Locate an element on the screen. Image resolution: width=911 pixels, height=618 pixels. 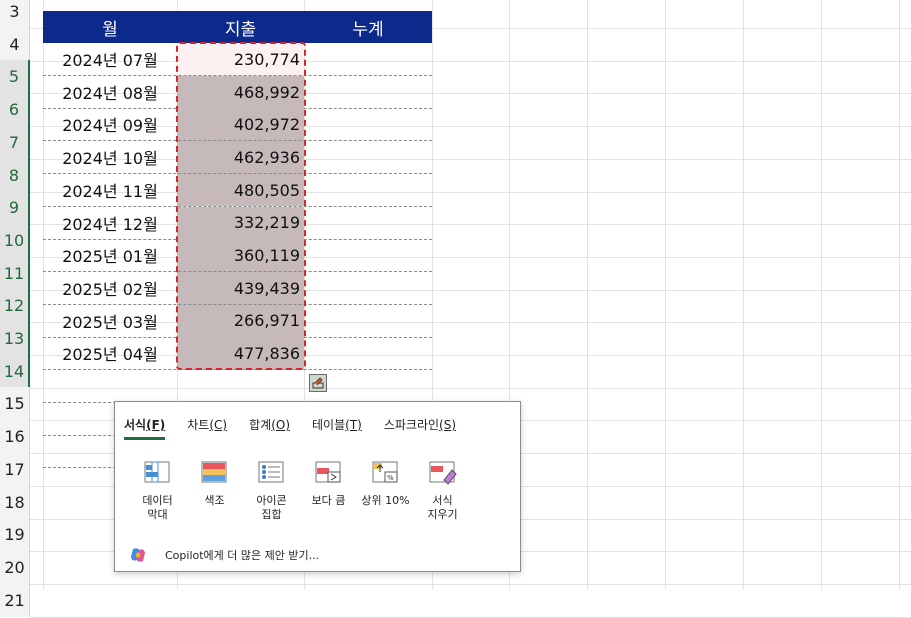
month-cell: 2025년 01월 is located at coordinates (110, 255).